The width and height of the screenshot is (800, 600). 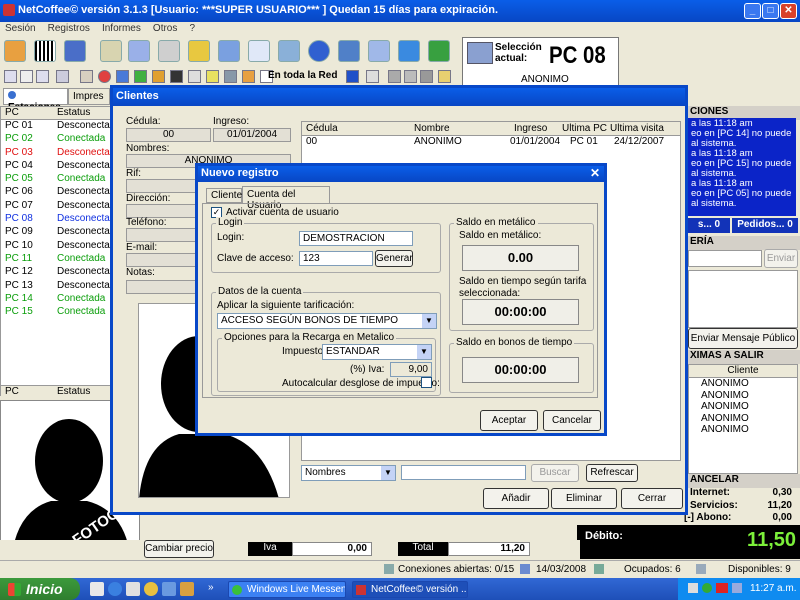 What do you see at coordinates (165, 28) in the screenshot?
I see `menu-otros: Otros` at bounding box center [165, 28].